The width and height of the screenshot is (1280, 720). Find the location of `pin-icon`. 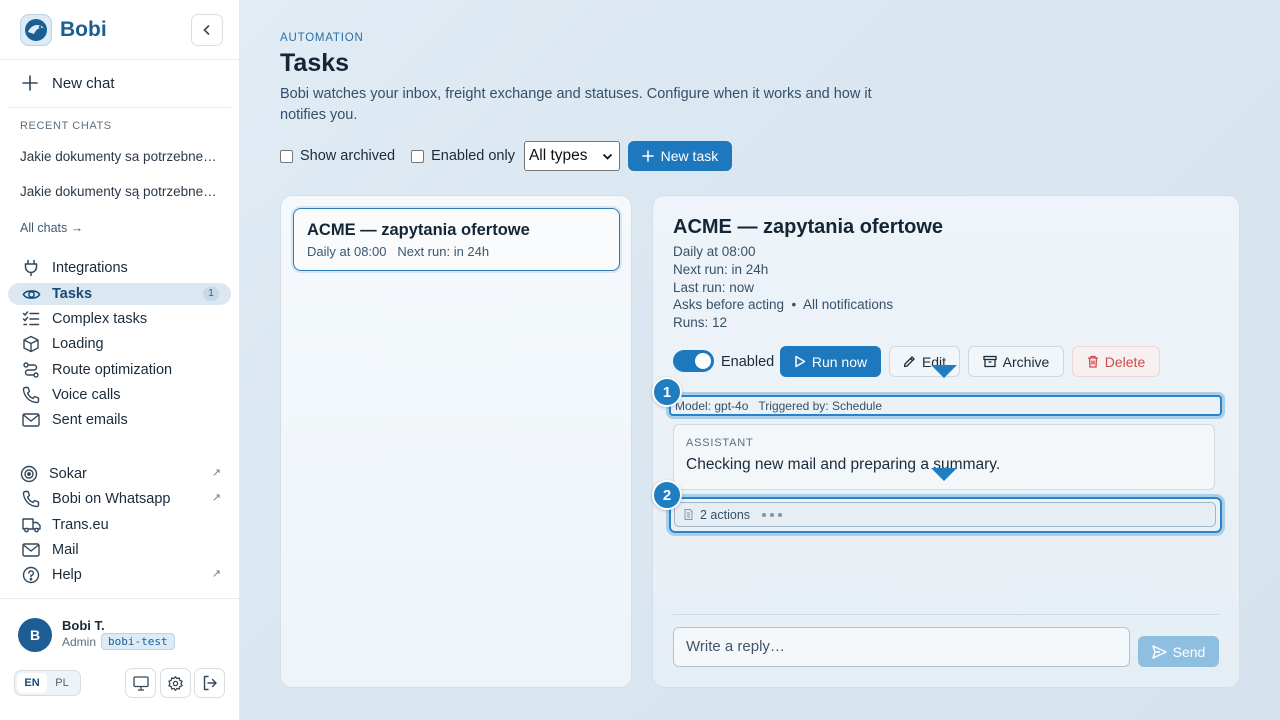

pin-icon is located at coordinates (29, 474).